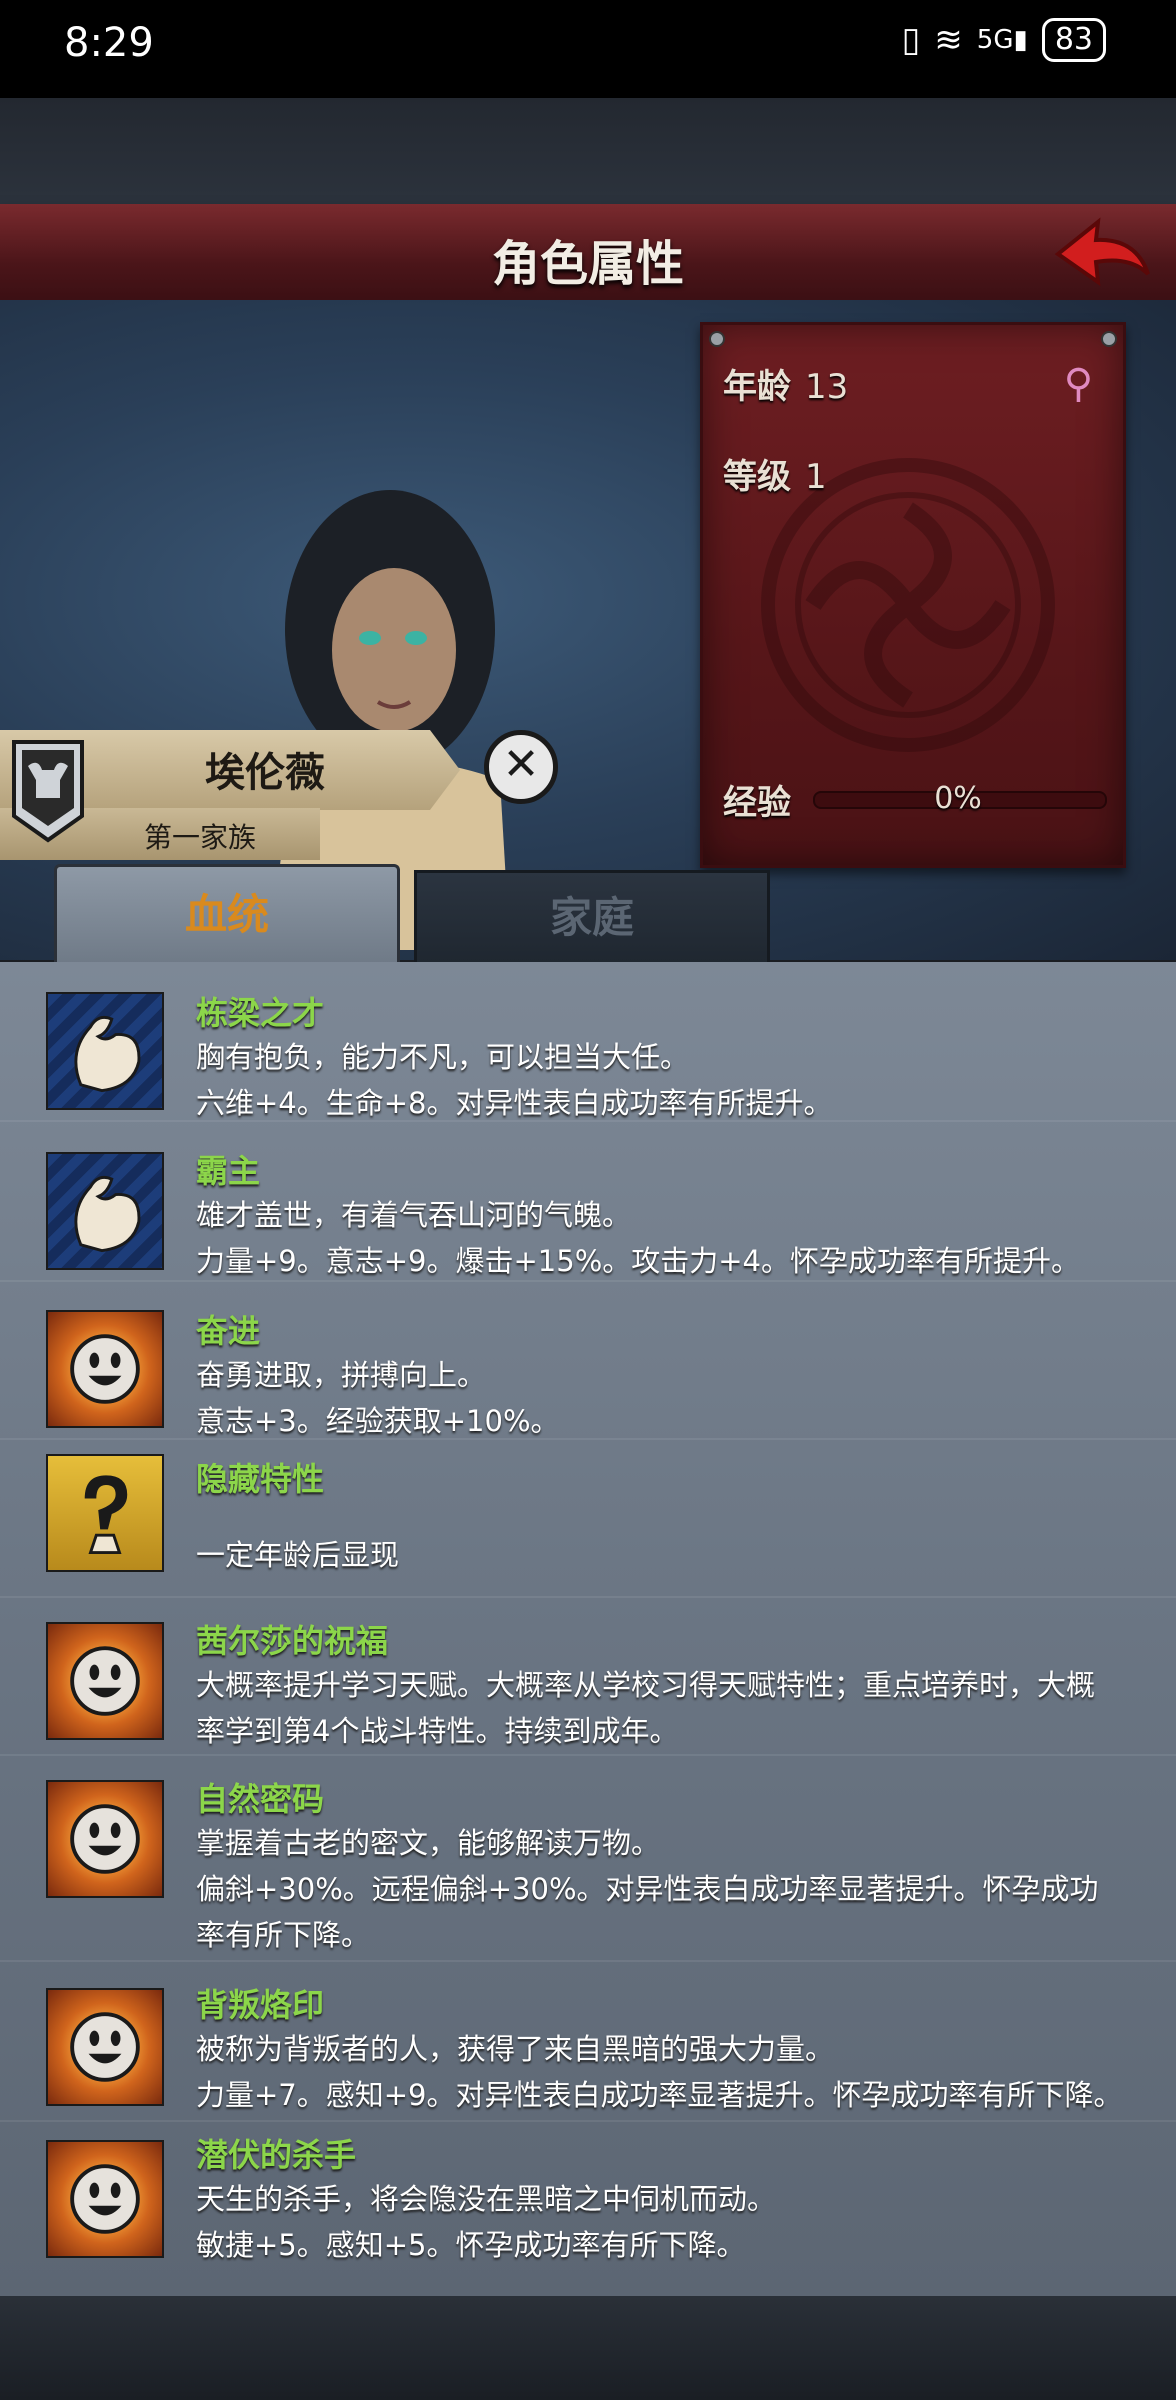 This screenshot has width=1176, height=2400. What do you see at coordinates (995, 40) in the screenshot?
I see `network-label: 5G` at bounding box center [995, 40].